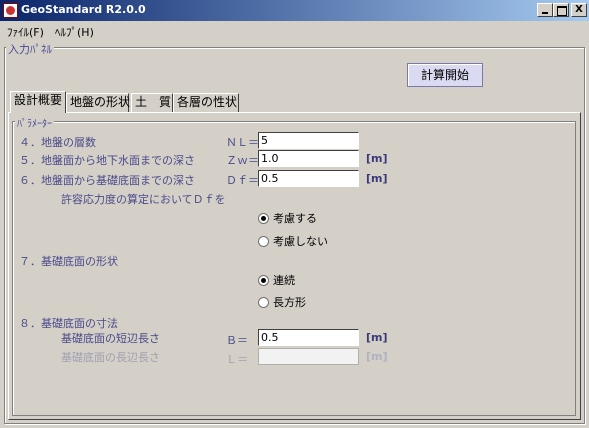  I want to click on radio-shape-rectangle: 長方形, so click(282, 302).